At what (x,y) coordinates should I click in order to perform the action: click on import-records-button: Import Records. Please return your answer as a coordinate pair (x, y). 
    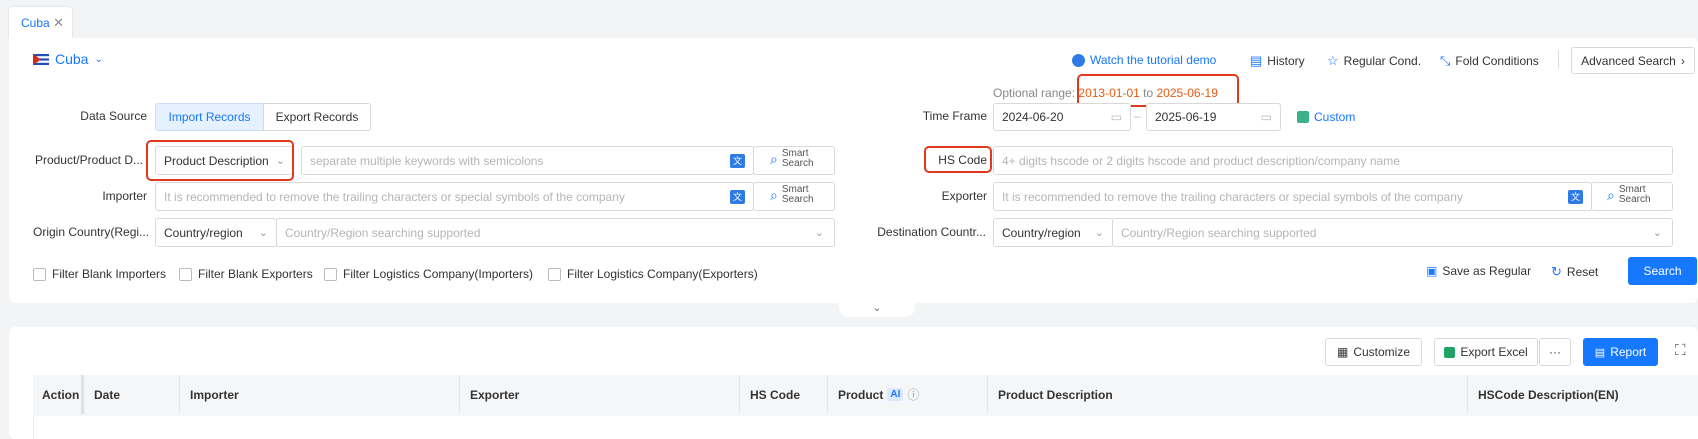
    Looking at the image, I should click on (209, 117).